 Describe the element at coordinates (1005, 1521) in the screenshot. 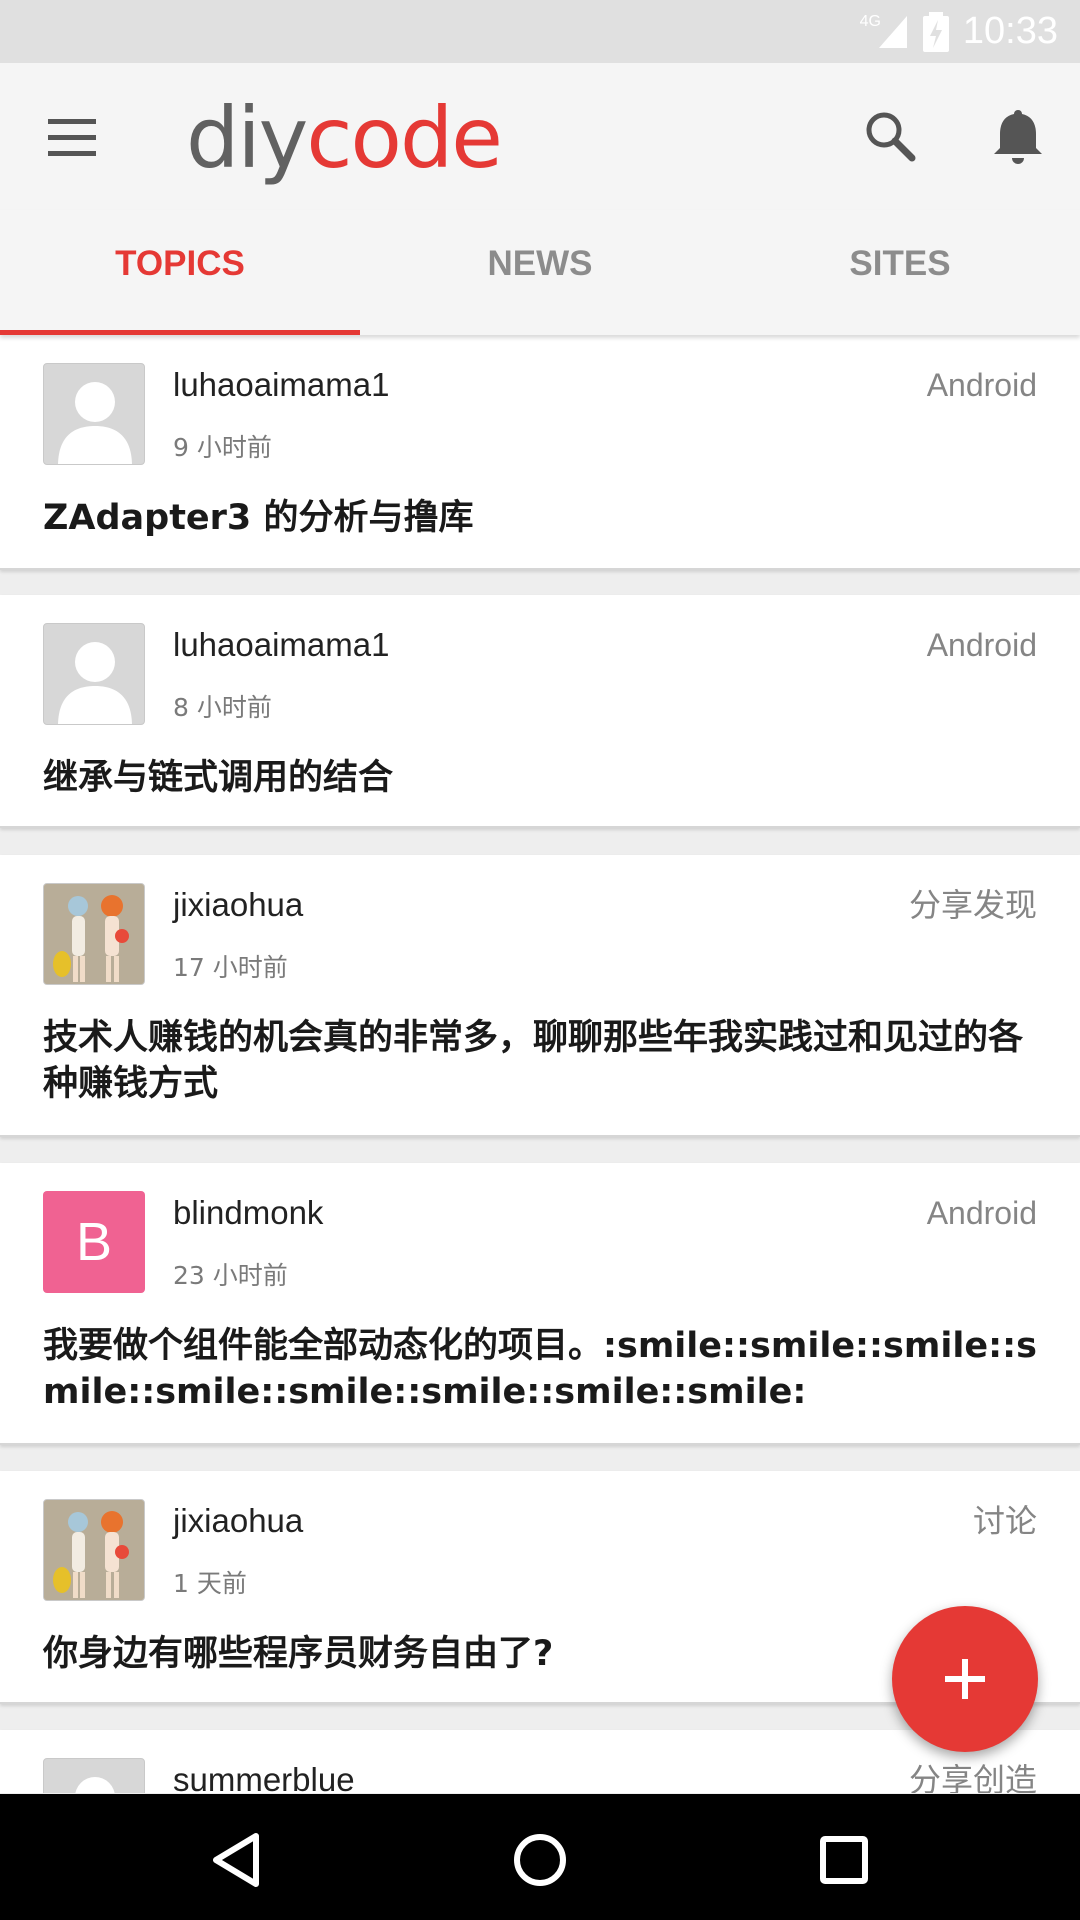

I see `topic-node: 讨论` at that location.